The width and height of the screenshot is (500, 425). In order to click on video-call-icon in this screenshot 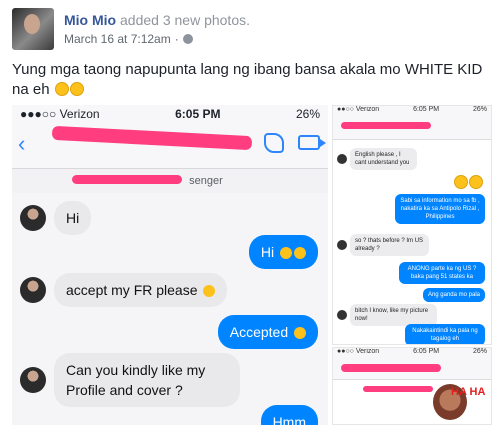, I will do `click(312, 142)`.